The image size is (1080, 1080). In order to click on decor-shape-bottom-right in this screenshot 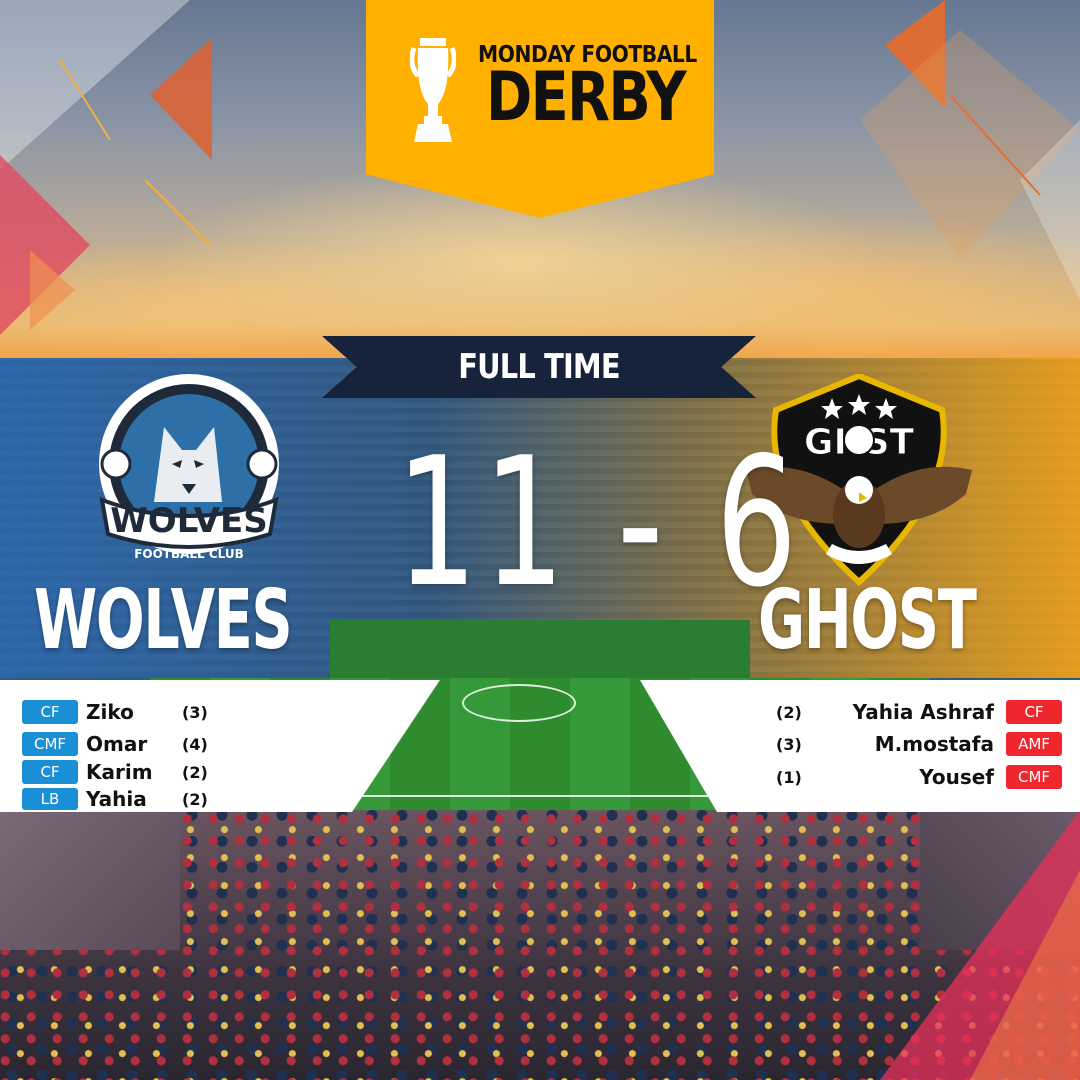, I will do `click(980, 945)`.